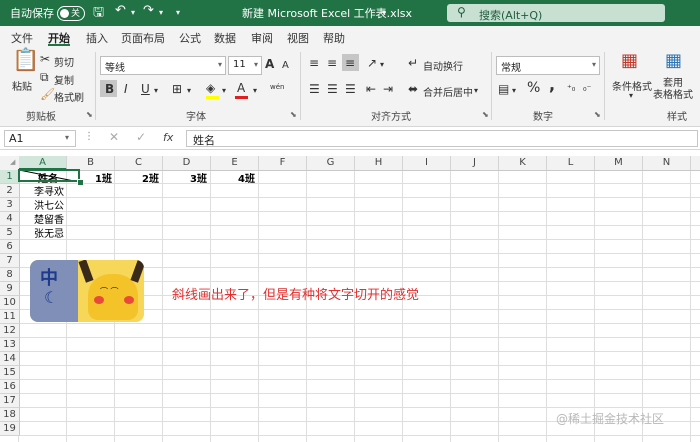 This screenshot has width=700, height=442. Describe the element at coordinates (161, 12) in the screenshot. I see `redo-dropdown-icon: ▾` at that location.